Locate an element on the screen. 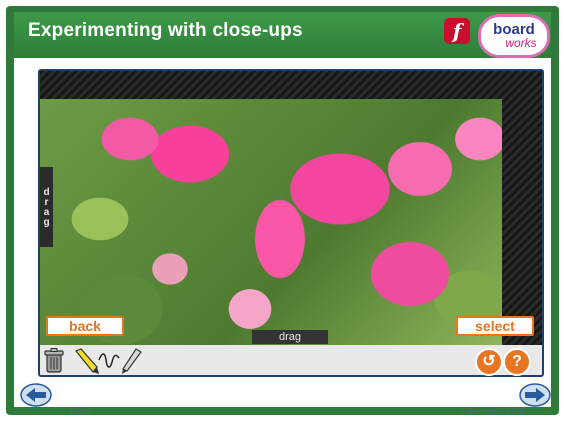 The image size is (565, 421). slide-number: 15 of 17 is located at coordinates (81, 412).